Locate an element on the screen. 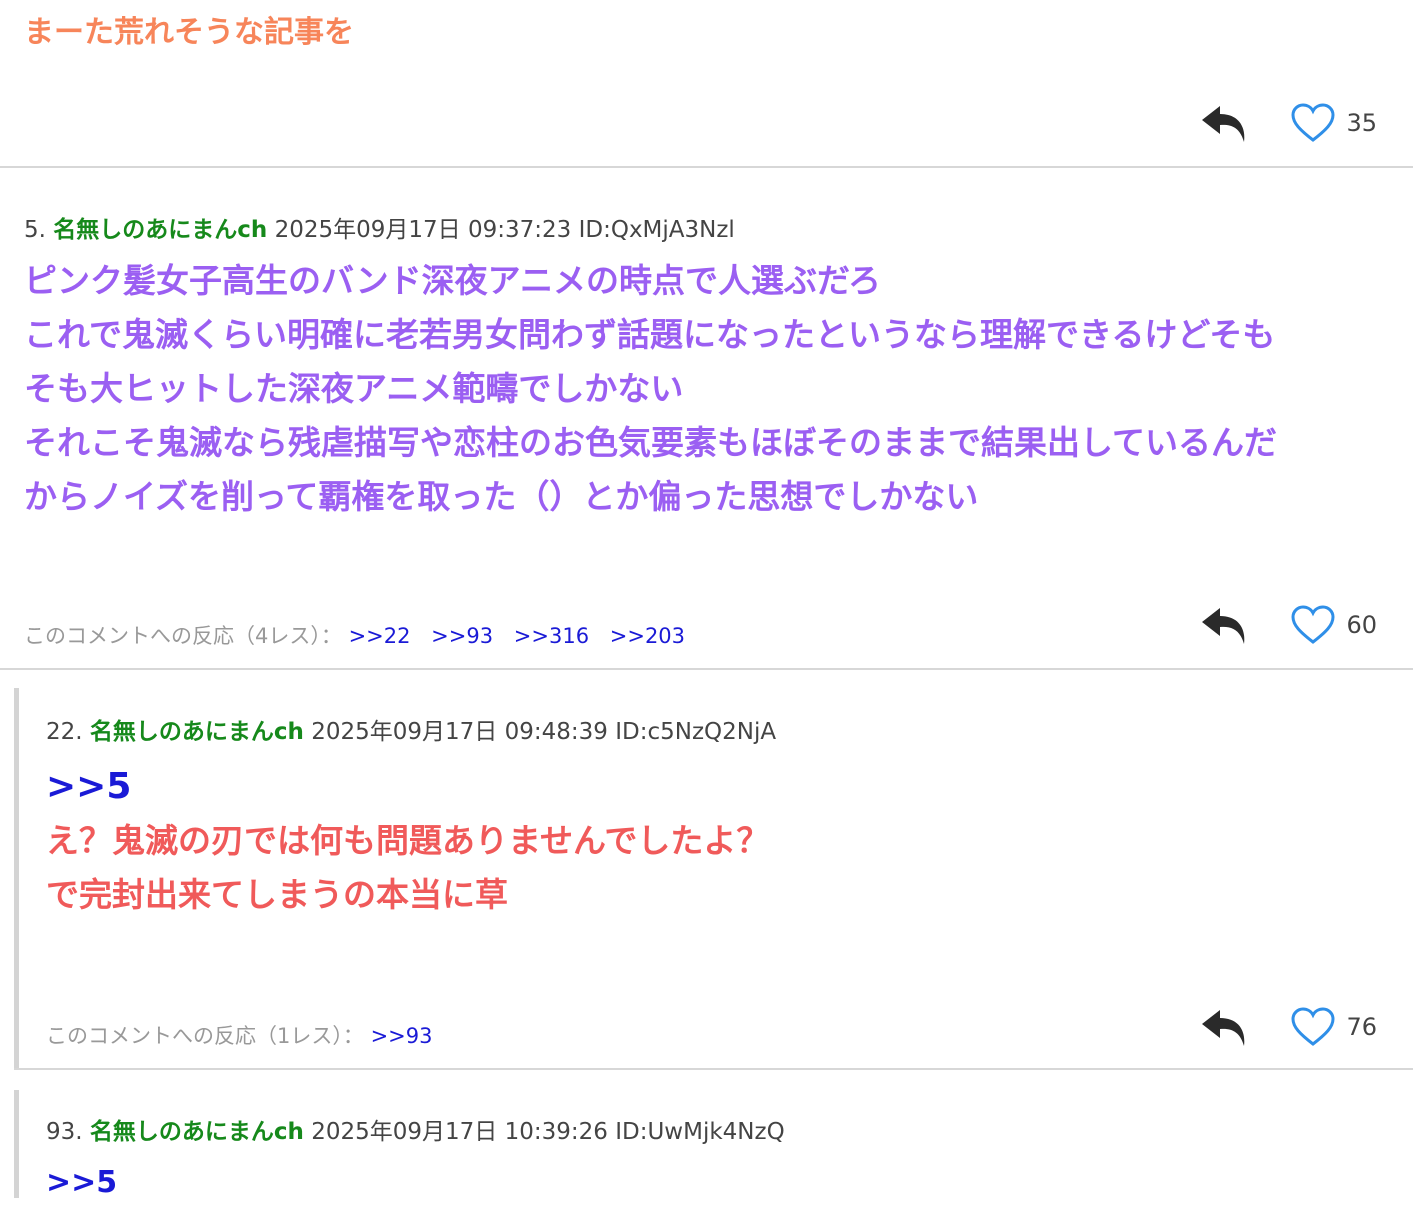 The image size is (1413, 1210). comment-prev: まーた荒れそうな記事を 35 is located at coordinates (706, 84).